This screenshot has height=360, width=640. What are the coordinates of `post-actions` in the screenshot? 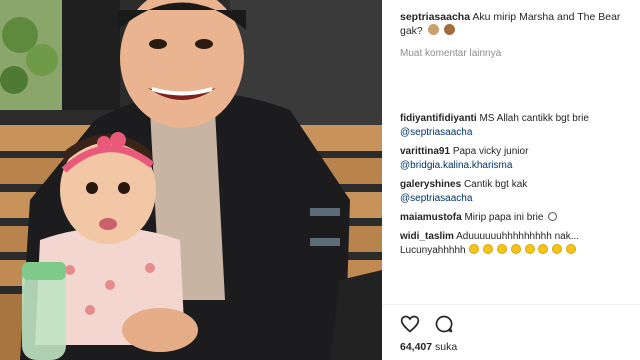 It's located at (427, 324).